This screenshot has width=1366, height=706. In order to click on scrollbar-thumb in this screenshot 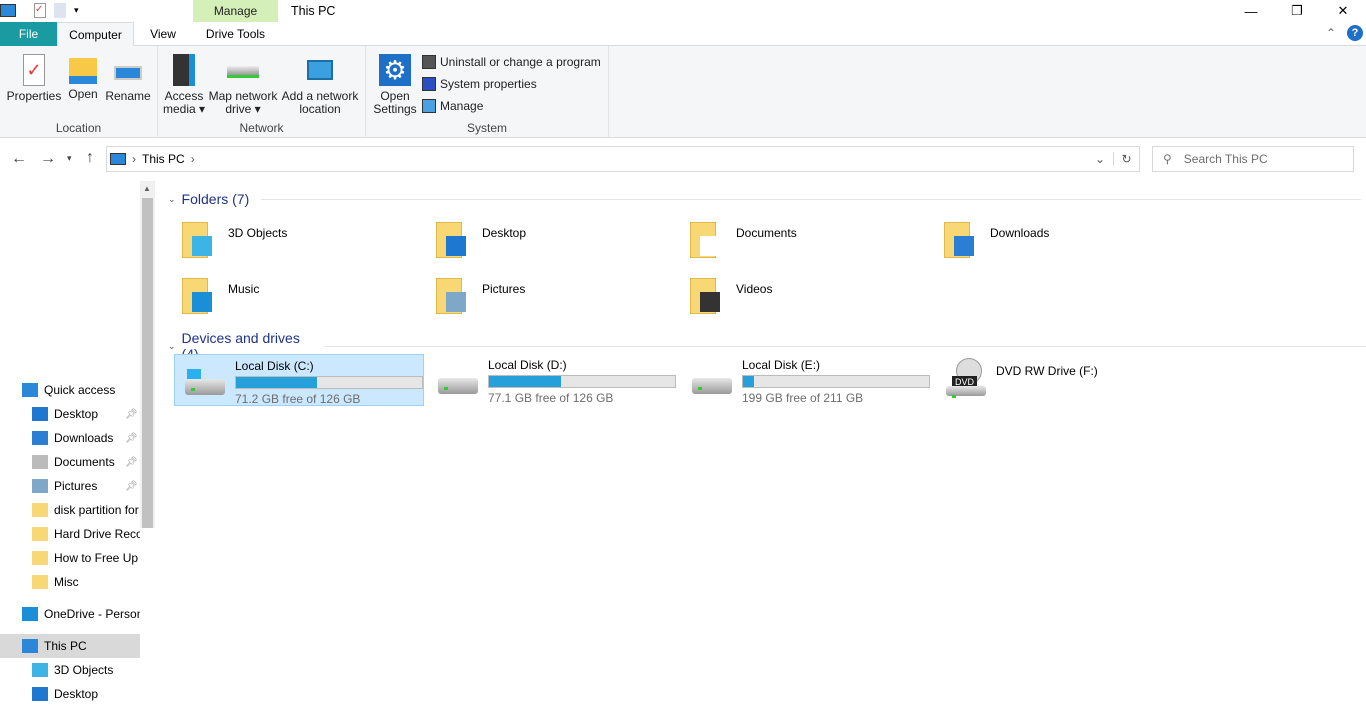, I will do `click(147, 363)`.